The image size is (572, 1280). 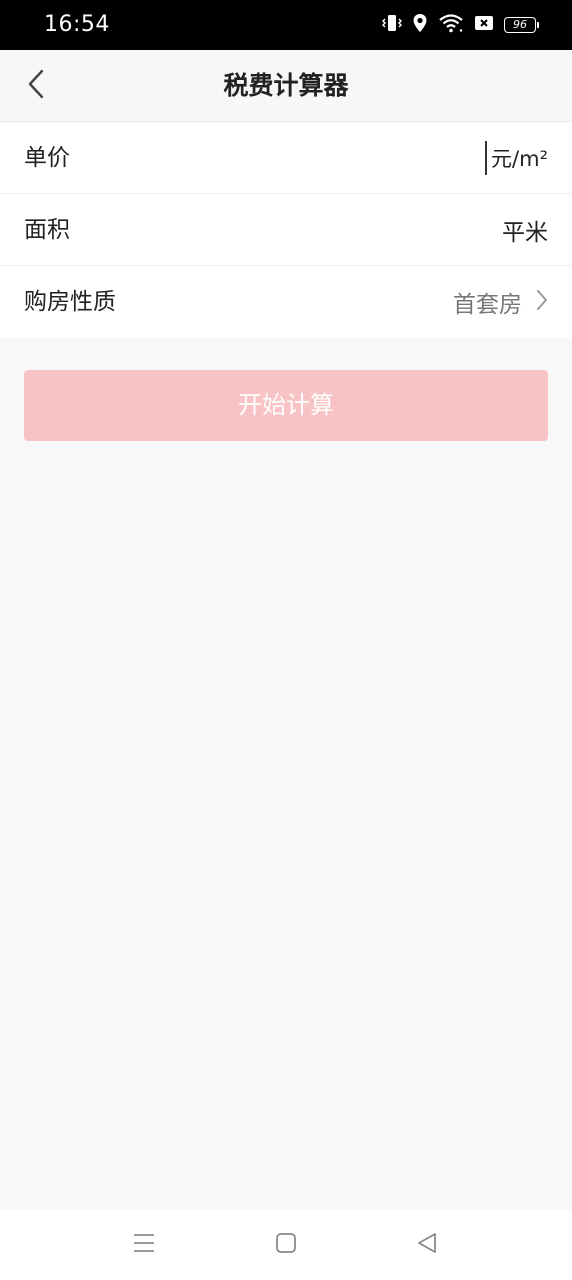 I want to click on purchase-type-row: 购房性质 首套房, so click(x=286, y=302).